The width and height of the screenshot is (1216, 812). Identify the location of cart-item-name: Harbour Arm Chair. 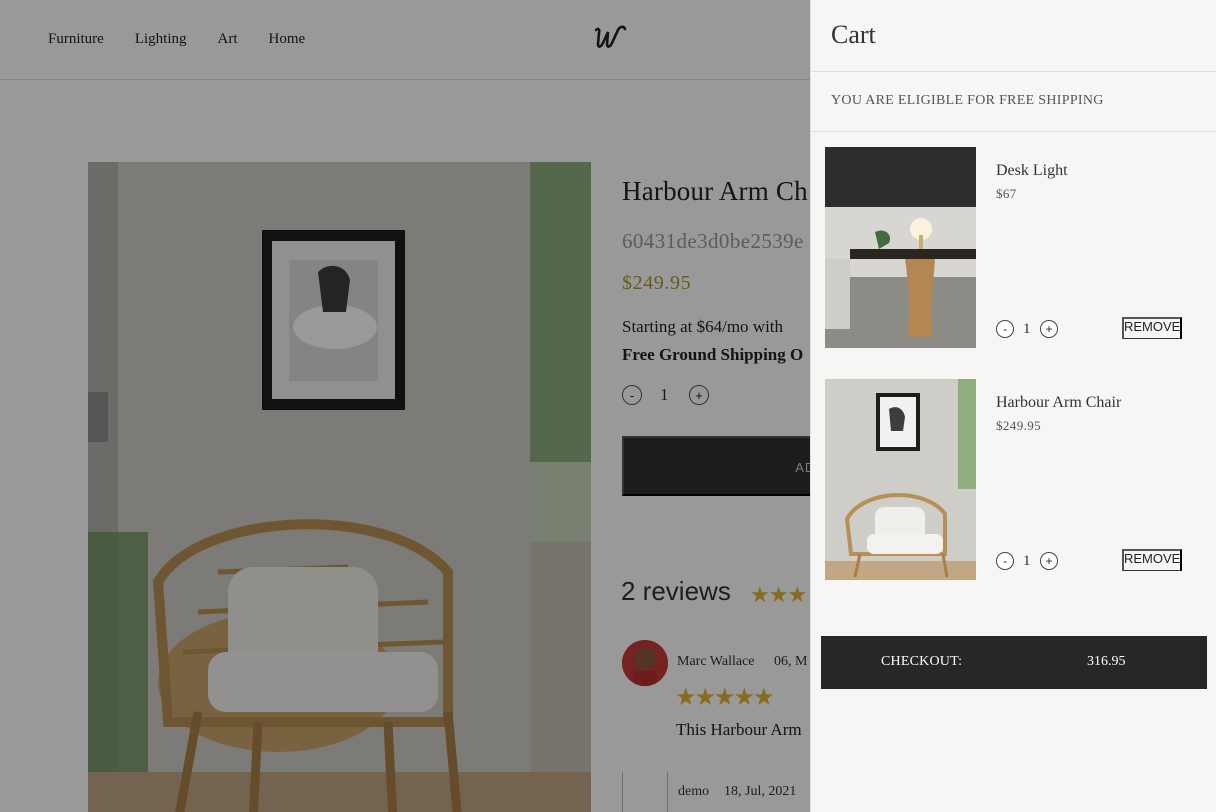
(1058, 403).